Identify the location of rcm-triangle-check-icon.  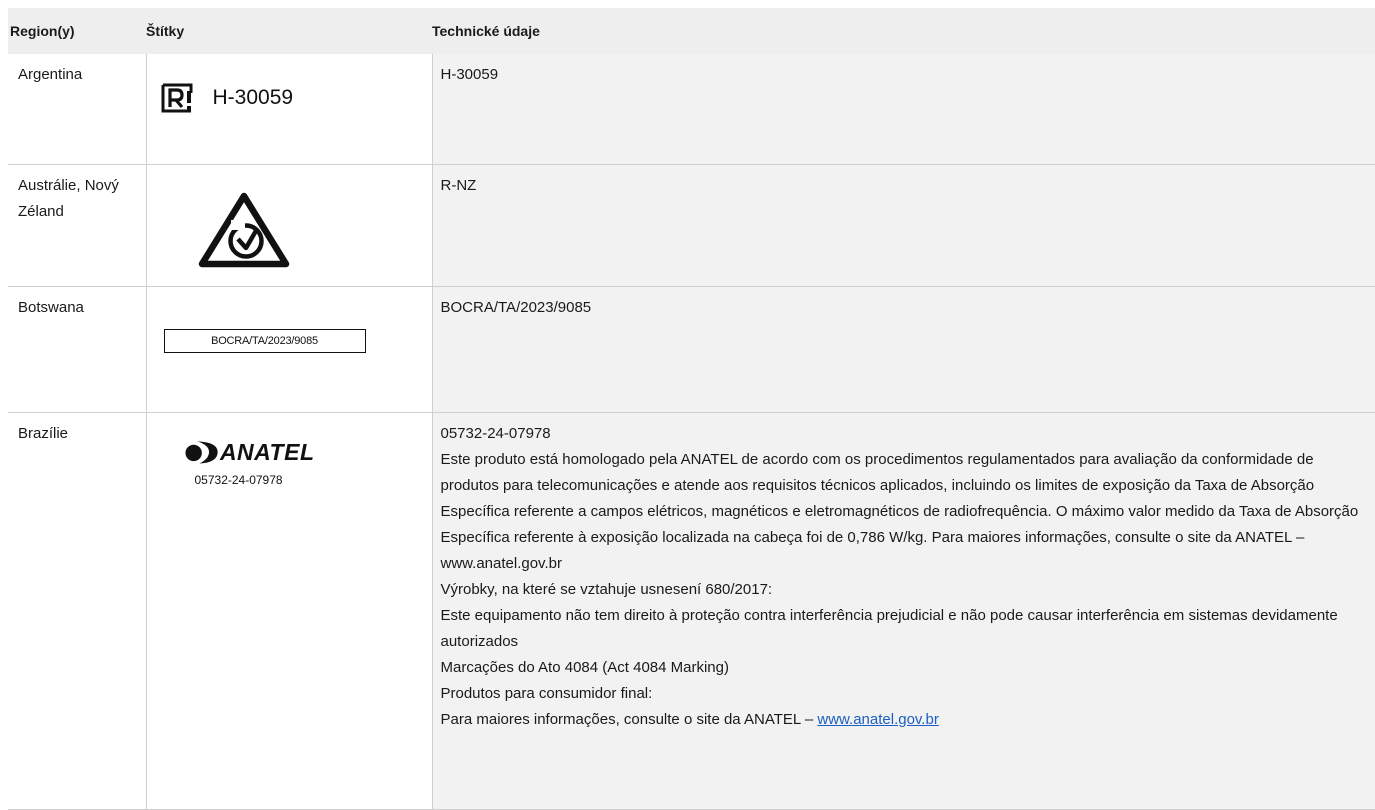
(244, 231).